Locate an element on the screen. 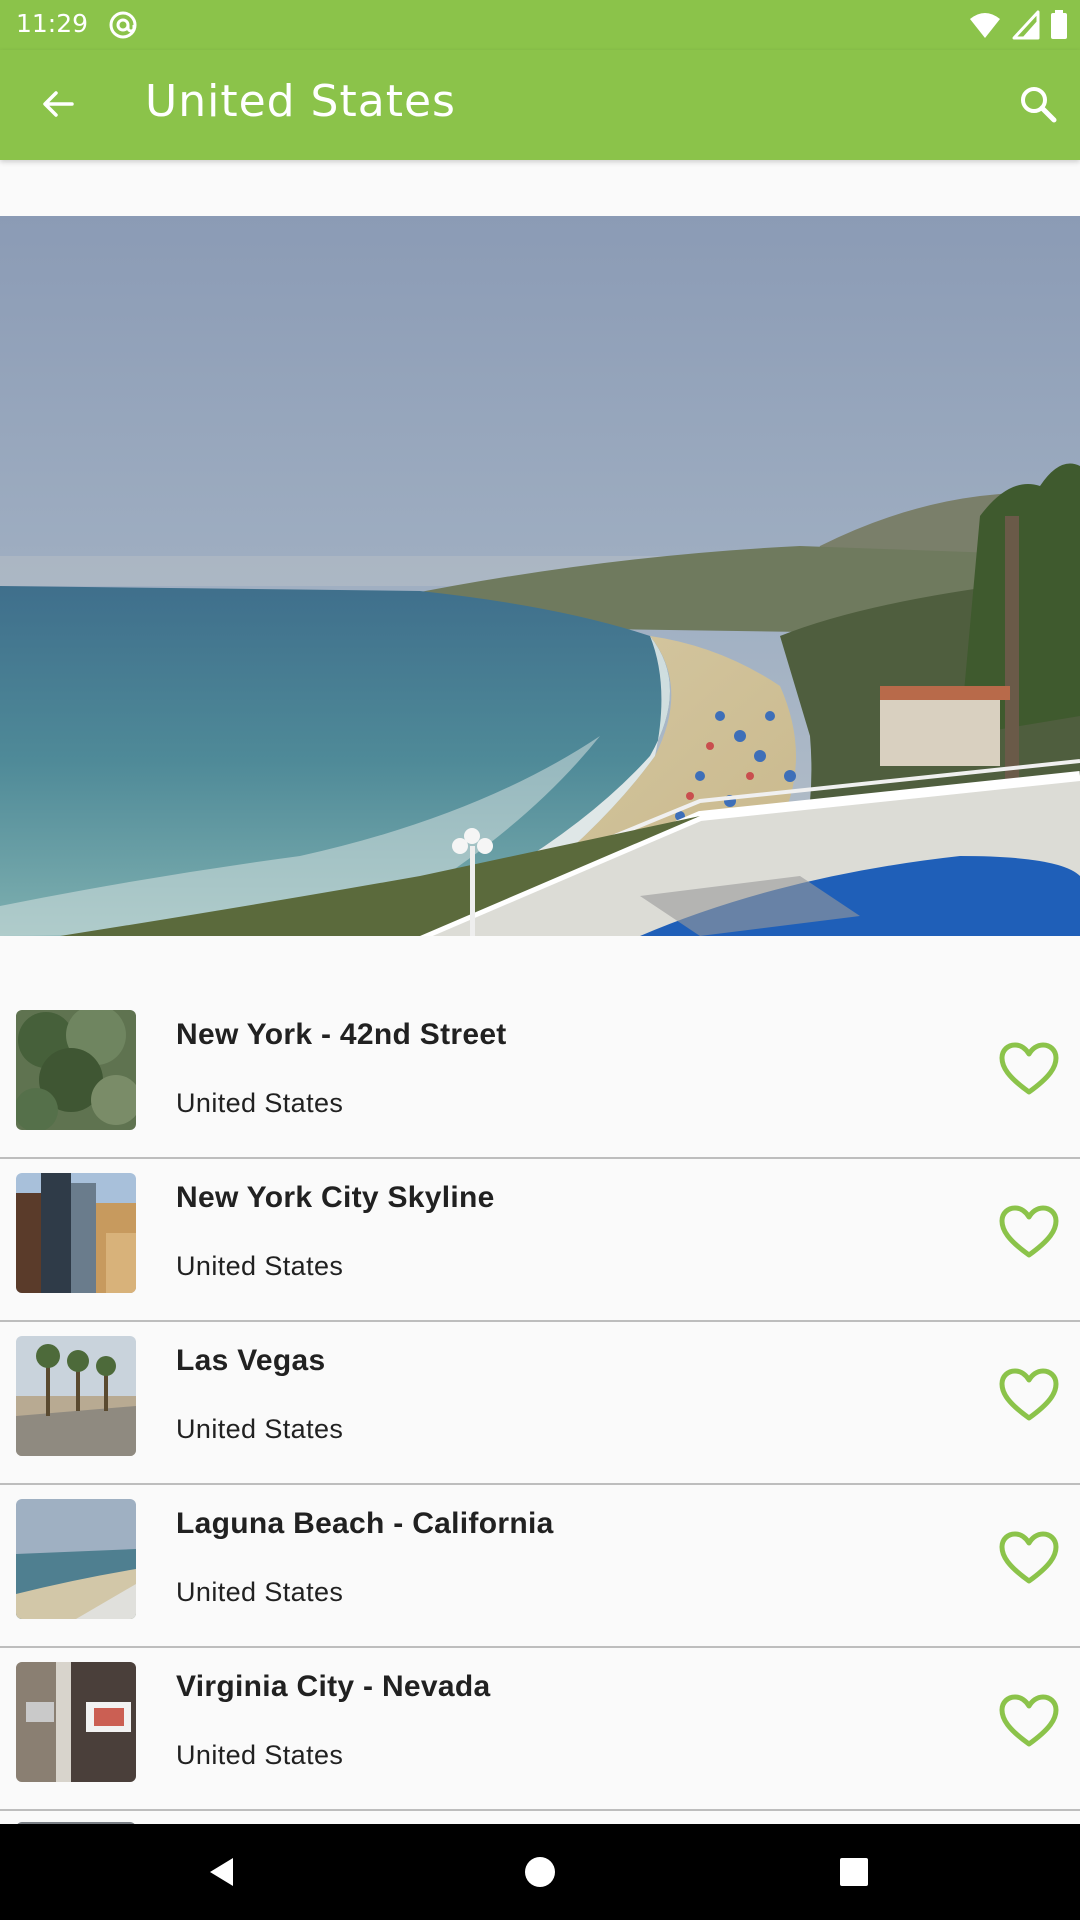  search-button is located at coordinates (1038, 104).